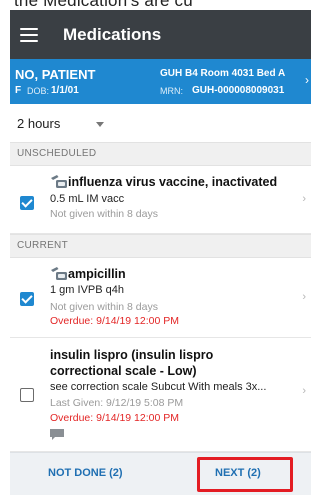 The image size is (320, 495). What do you see at coordinates (132, 355) in the screenshot?
I see `medication-name-line1: insulin lispro (insulin lispro` at bounding box center [132, 355].